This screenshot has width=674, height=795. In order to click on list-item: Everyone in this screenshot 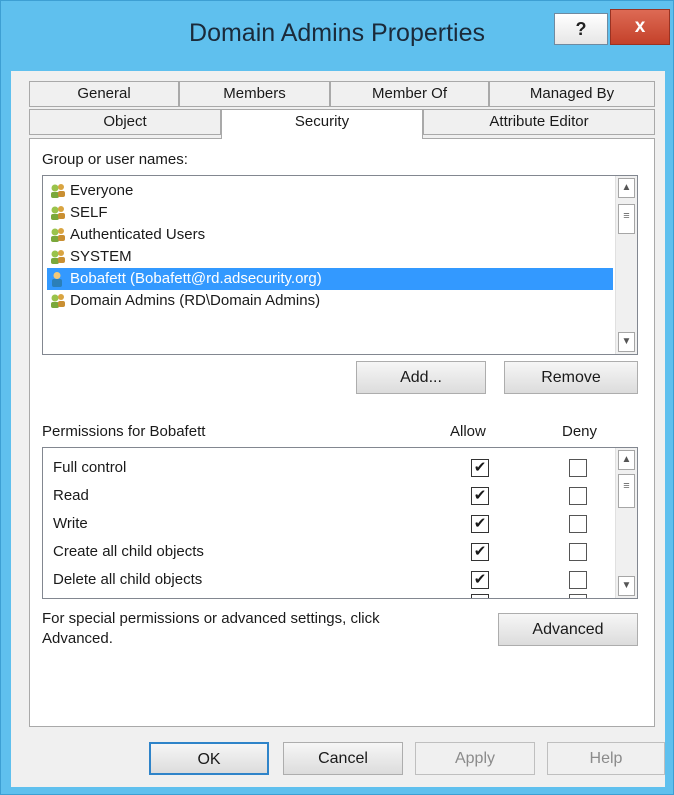, I will do `click(330, 191)`.